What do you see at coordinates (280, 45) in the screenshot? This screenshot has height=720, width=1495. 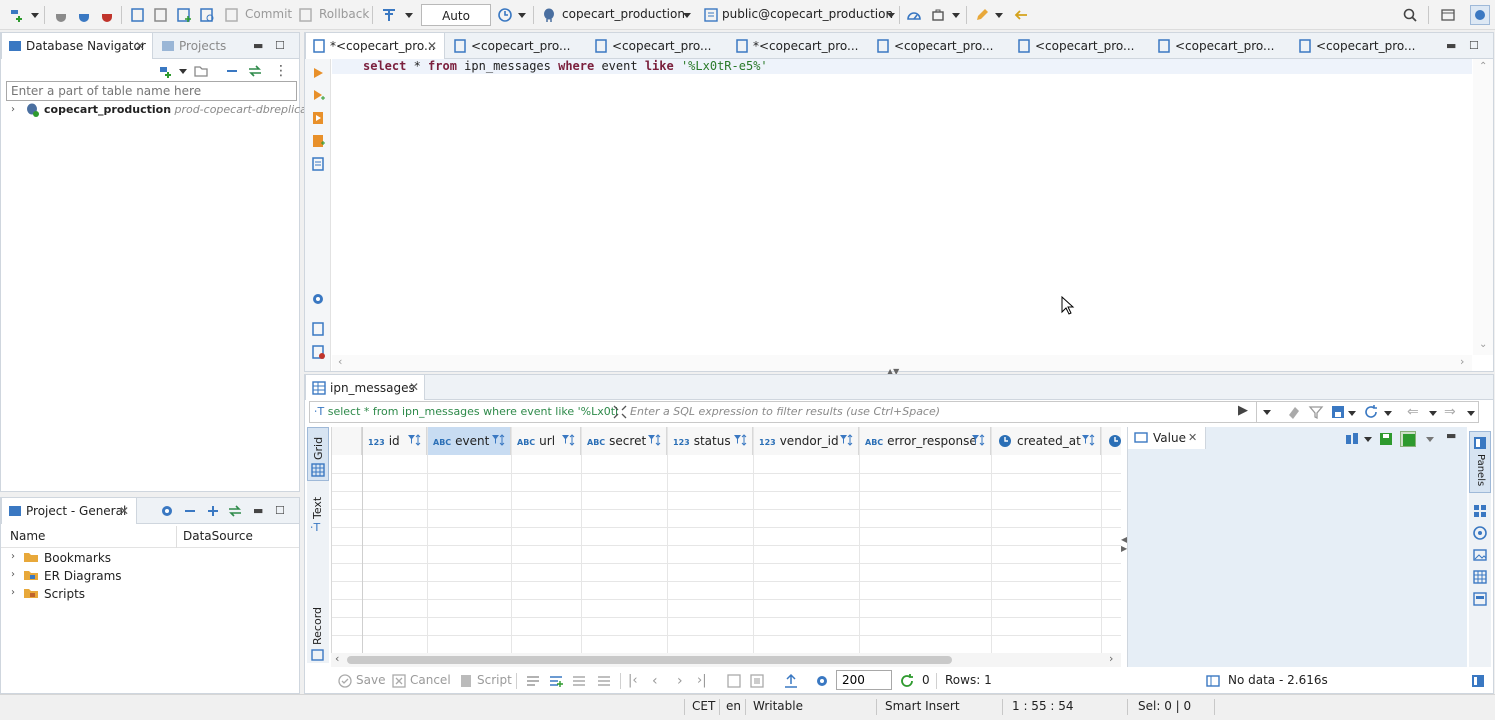 I see `maximize-navigator-icon: ☐` at bounding box center [280, 45].